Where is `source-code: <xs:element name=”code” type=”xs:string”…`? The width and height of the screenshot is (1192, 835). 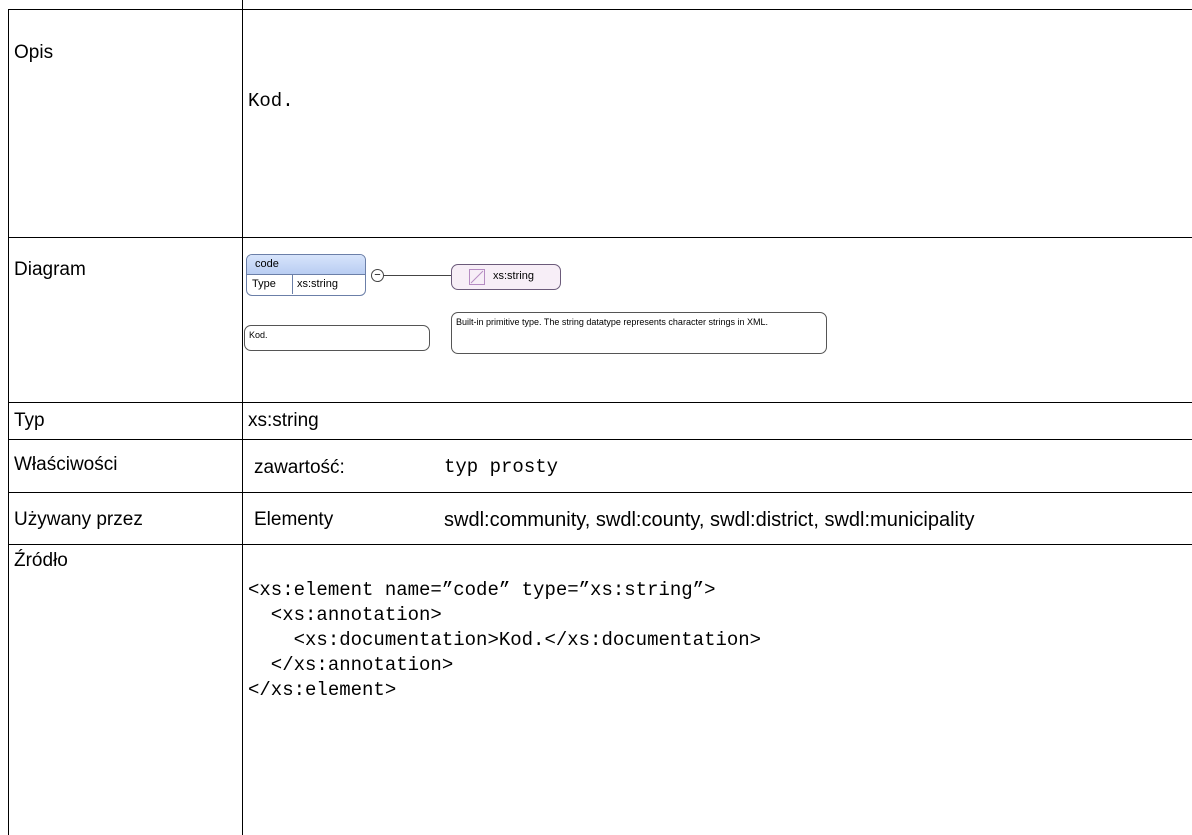
source-code: <xs:element name=”code” type=”xs:string”… is located at coordinates (505, 640).